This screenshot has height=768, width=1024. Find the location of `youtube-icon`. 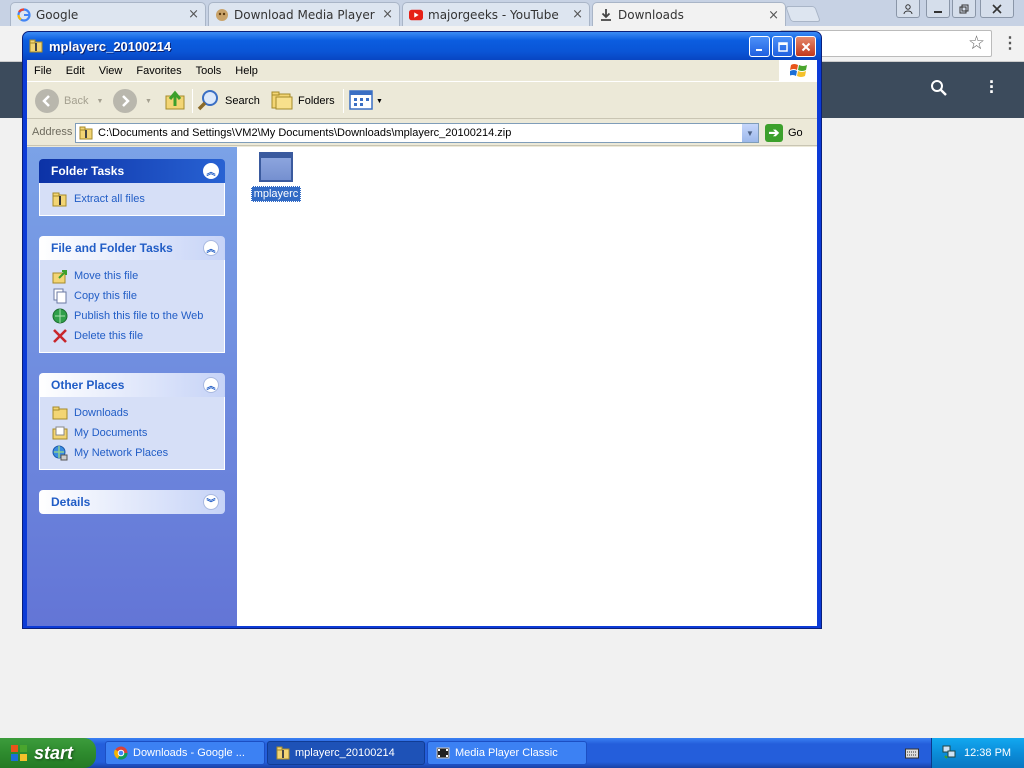

youtube-icon is located at coordinates (416, 15).